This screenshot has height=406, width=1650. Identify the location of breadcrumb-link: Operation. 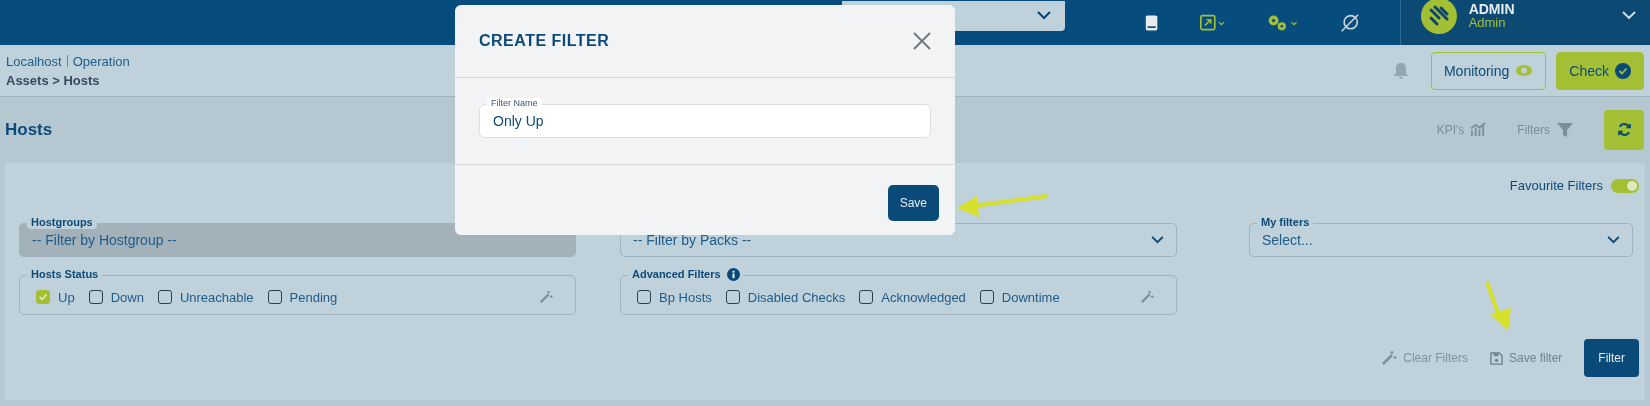
(101, 61).